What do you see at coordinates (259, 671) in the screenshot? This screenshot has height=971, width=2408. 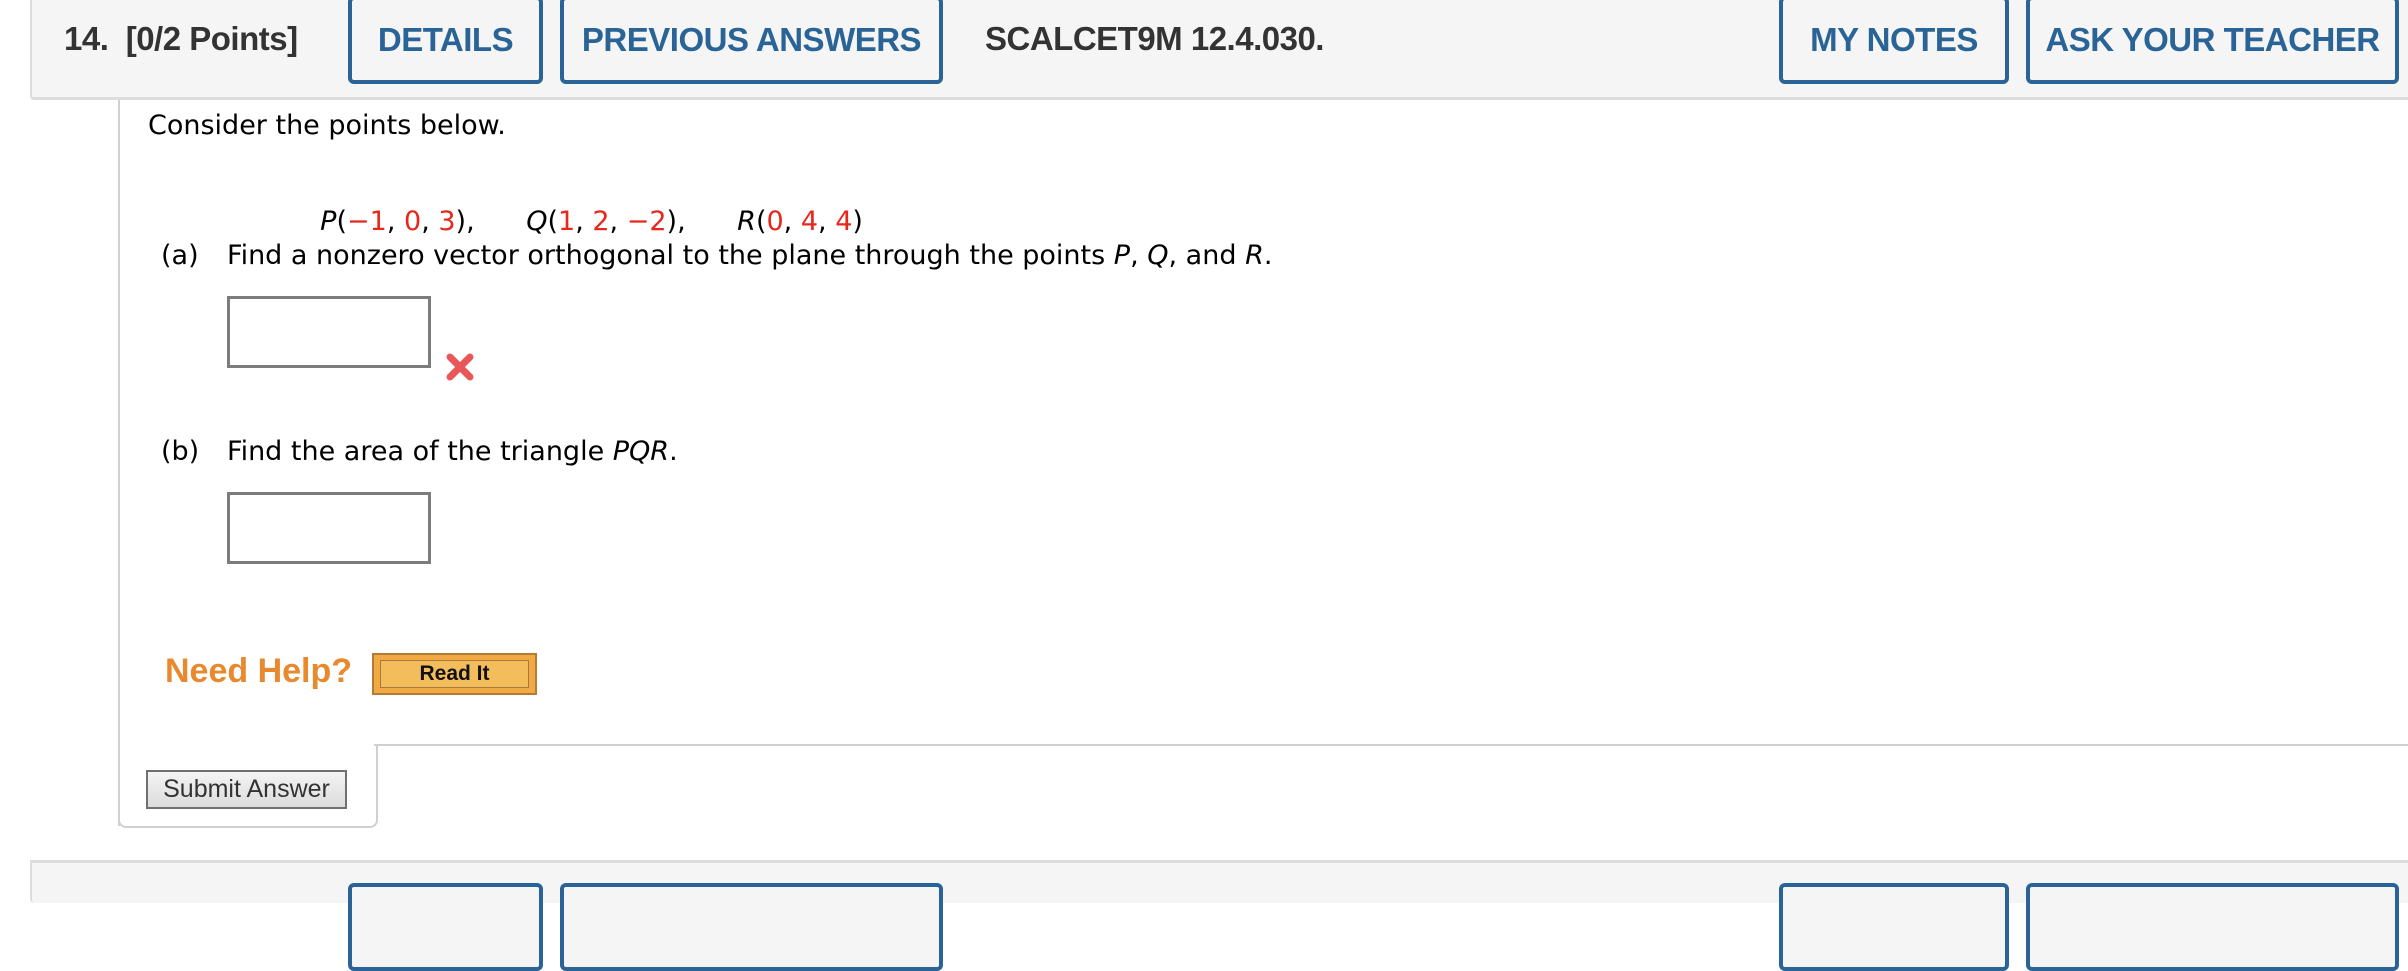 I see `need-help-label: Need Help?` at bounding box center [259, 671].